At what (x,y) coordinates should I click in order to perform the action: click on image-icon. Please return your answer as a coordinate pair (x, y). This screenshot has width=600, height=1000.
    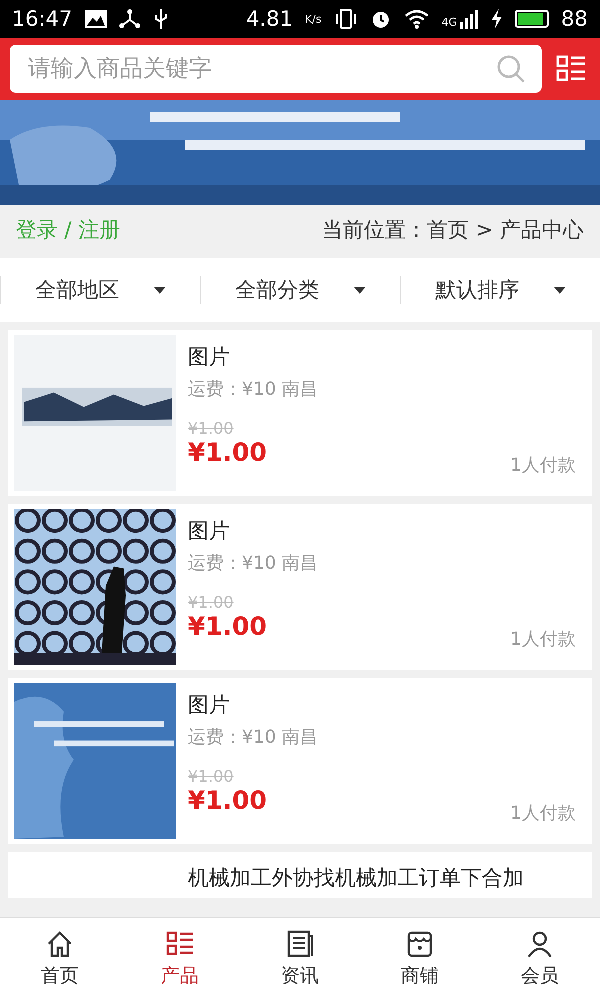
    Looking at the image, I should click on (95, 19).